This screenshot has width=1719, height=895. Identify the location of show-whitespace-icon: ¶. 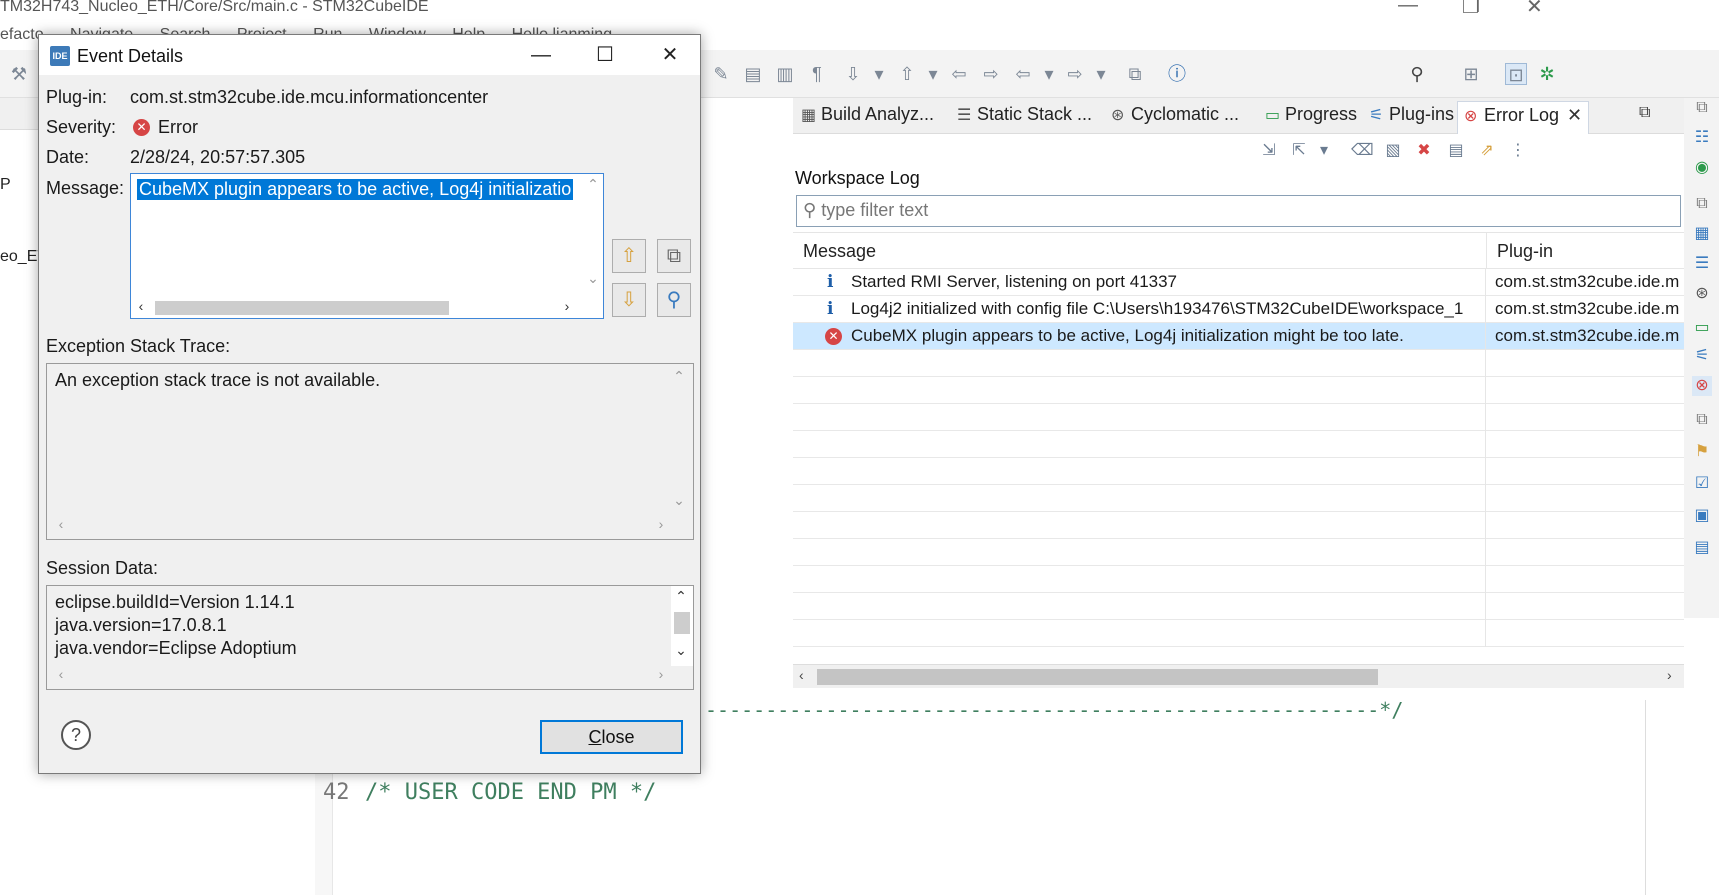
(817, 74).